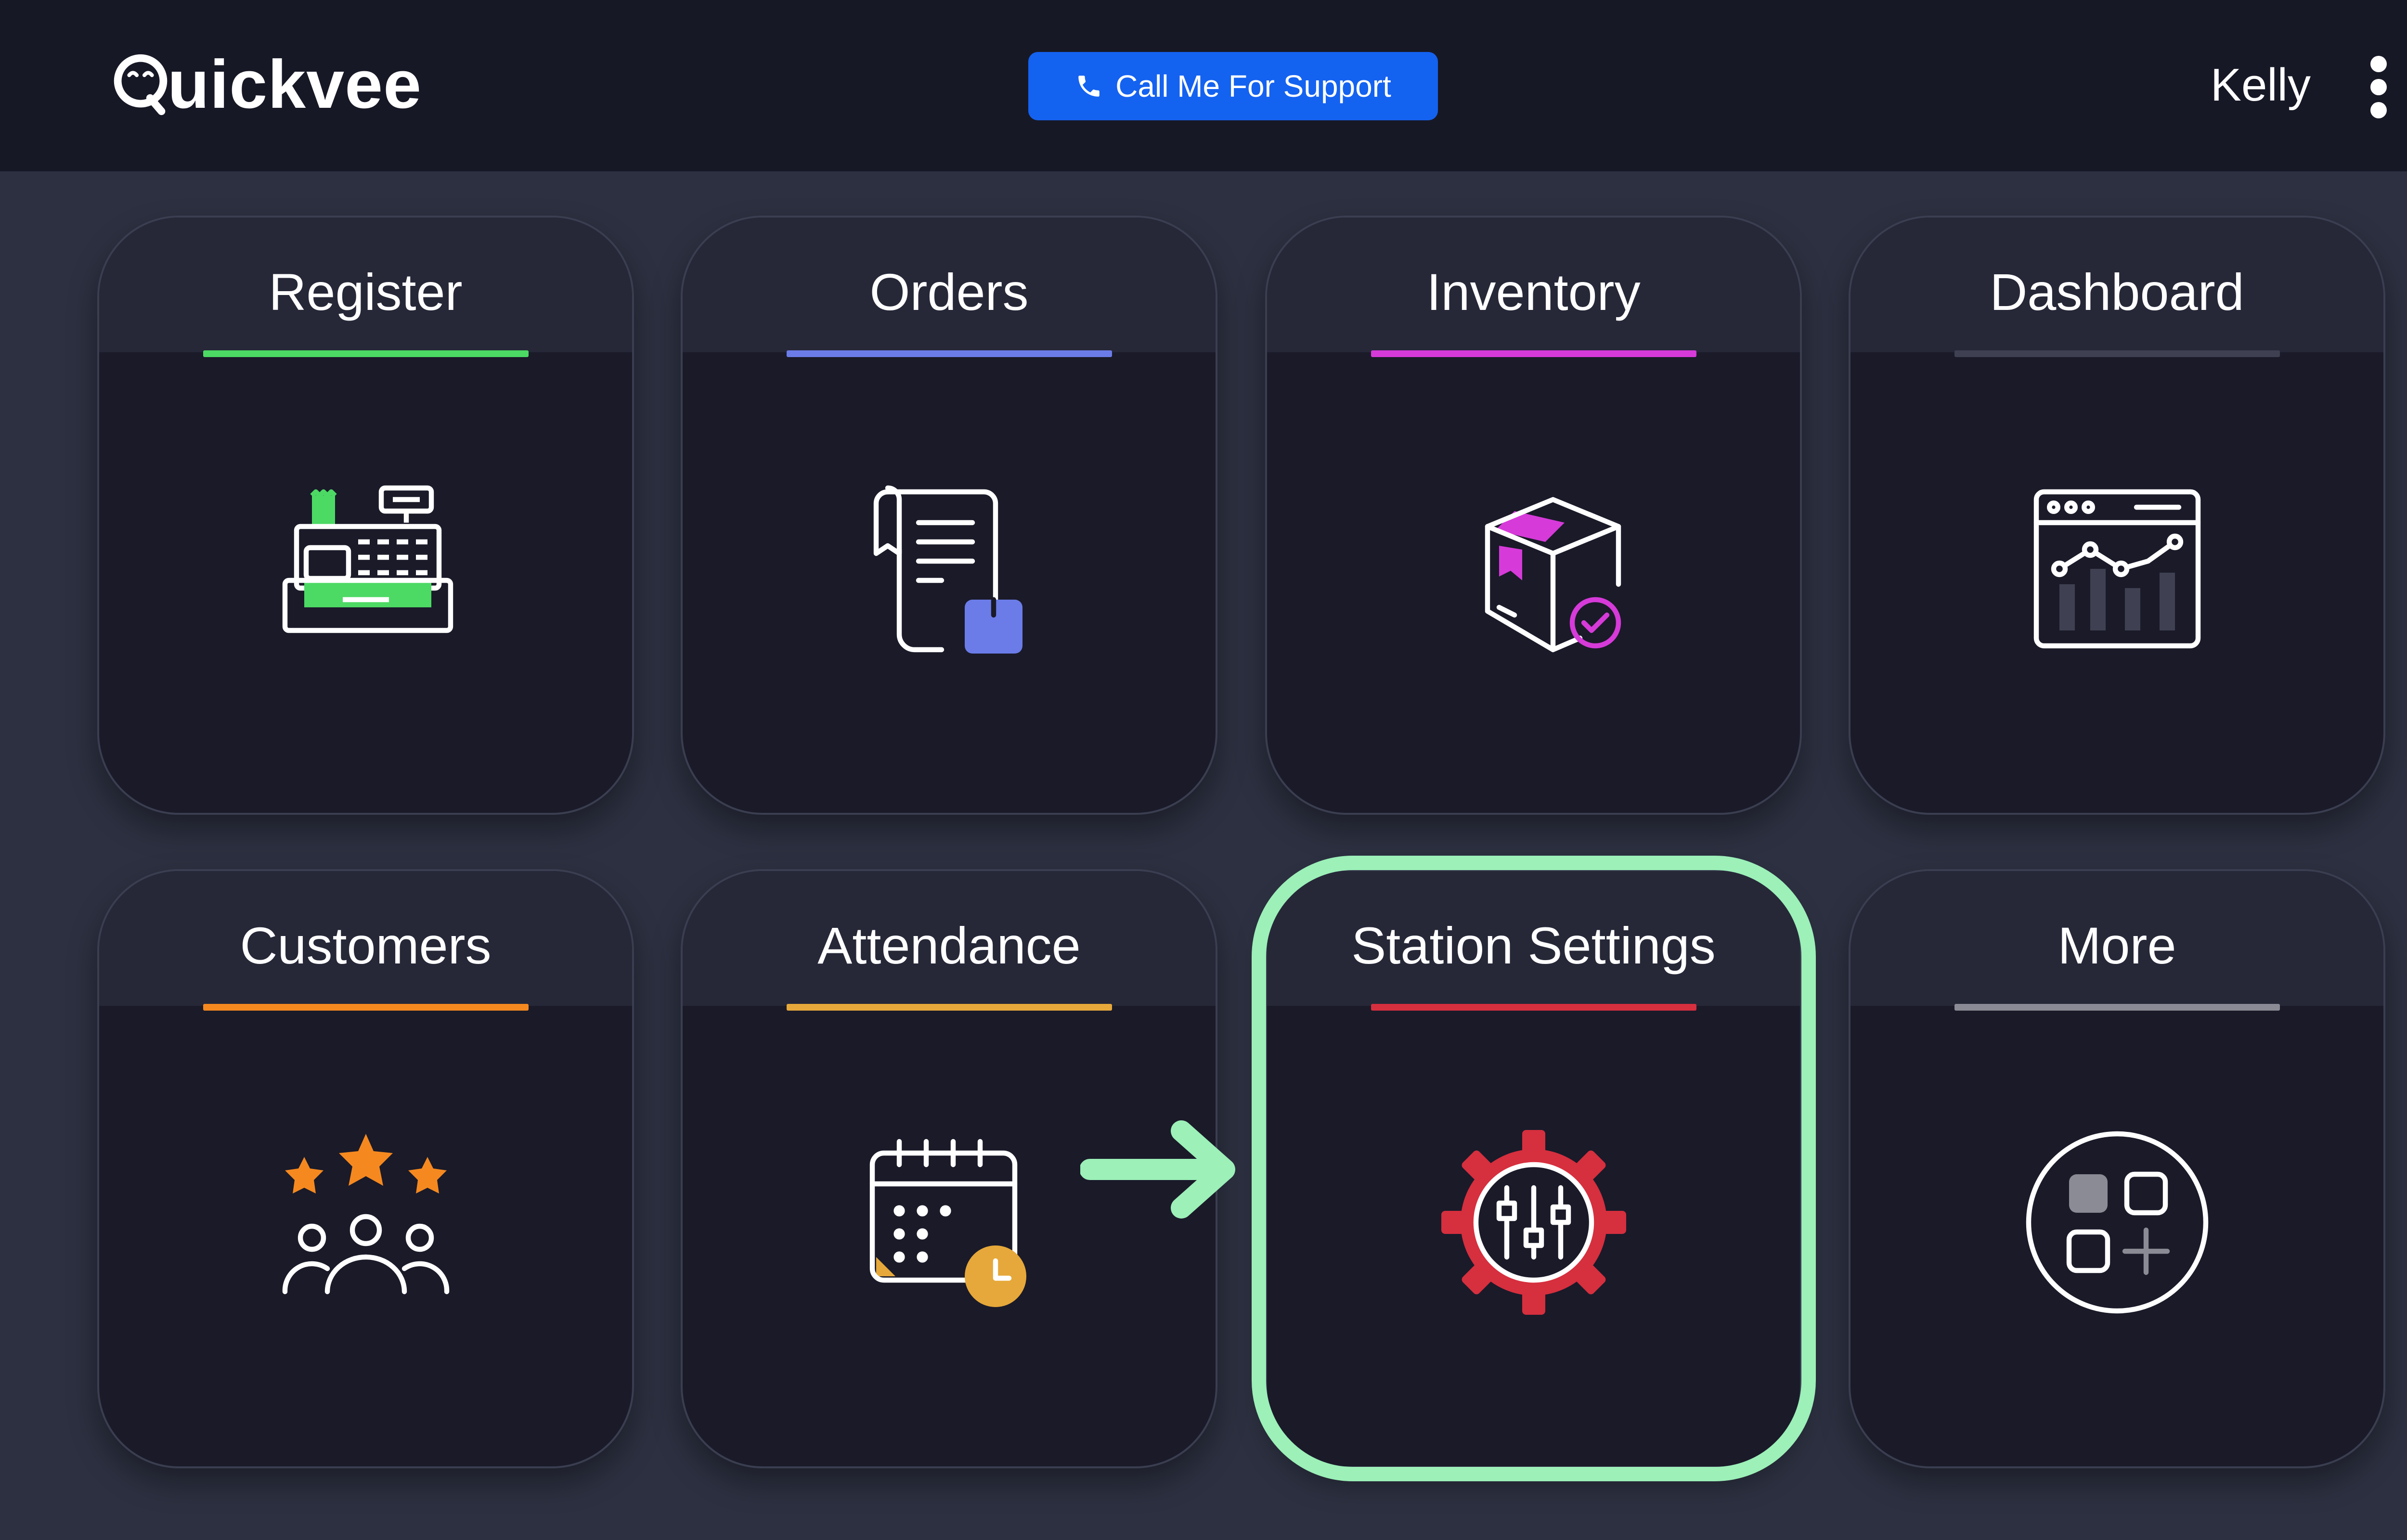 This screenshot has height=1540, width=2407. I want to click on tile-orders: Orders, so click(949, 515).